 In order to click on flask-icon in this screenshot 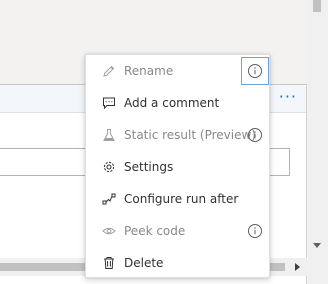, I will do `click(109, 135)`.